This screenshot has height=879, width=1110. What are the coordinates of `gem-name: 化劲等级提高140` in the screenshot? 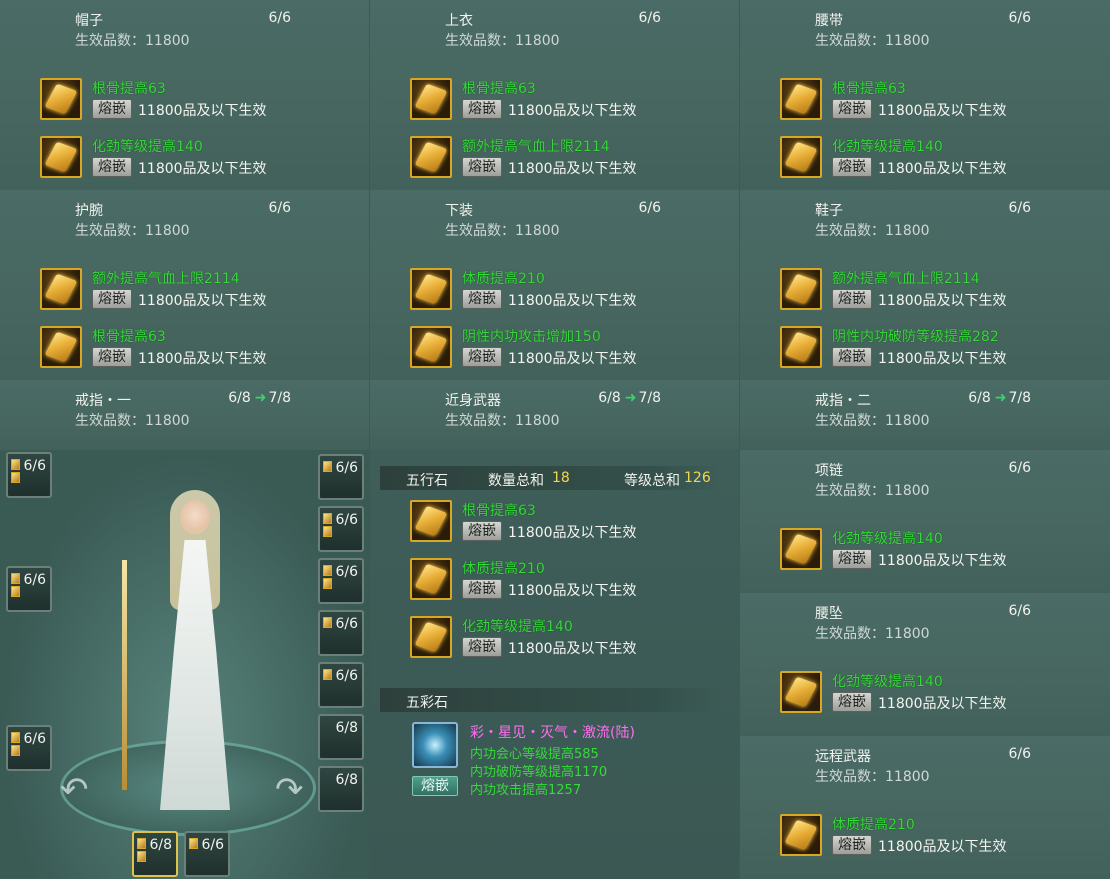 It's located at (887, 539).